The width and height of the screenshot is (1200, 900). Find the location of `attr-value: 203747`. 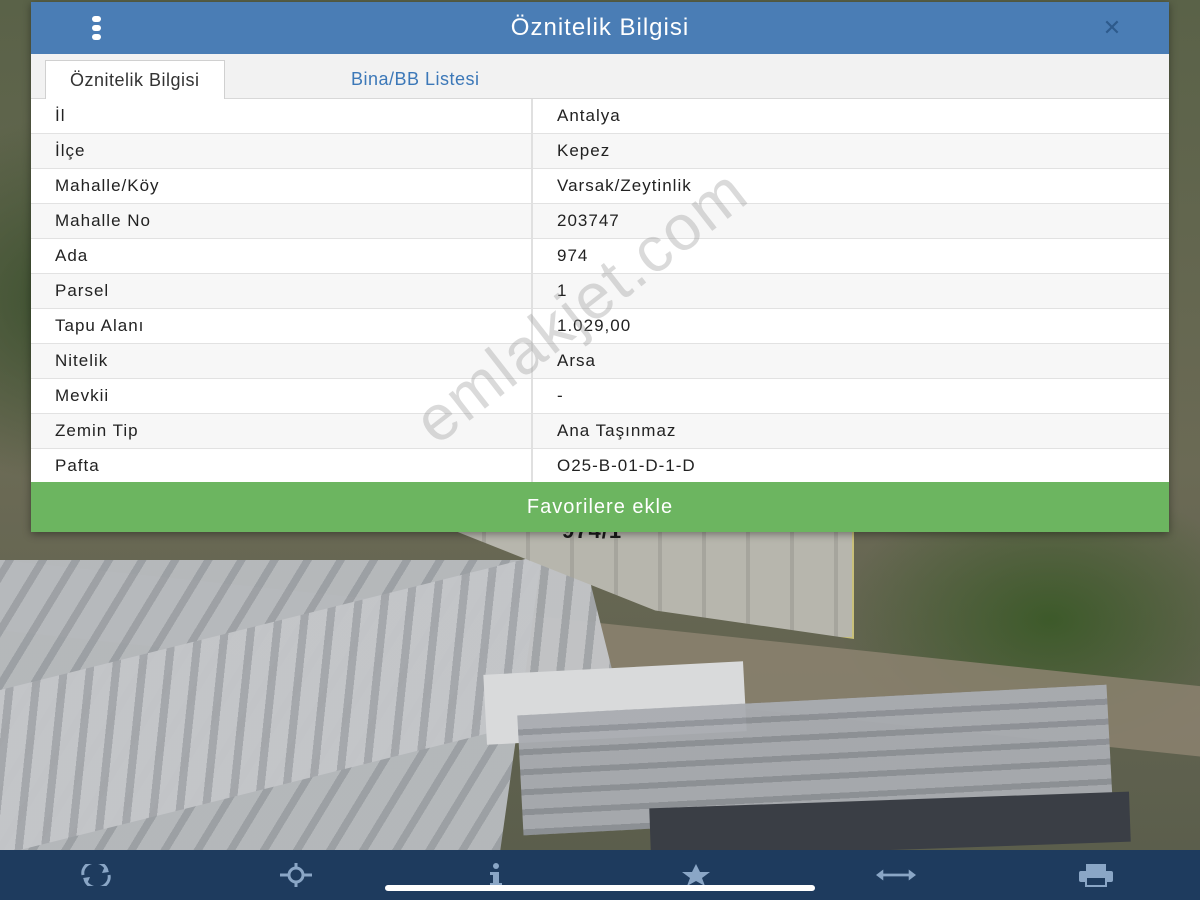

attr-value: 203747 is located at coordinates (850, 221).